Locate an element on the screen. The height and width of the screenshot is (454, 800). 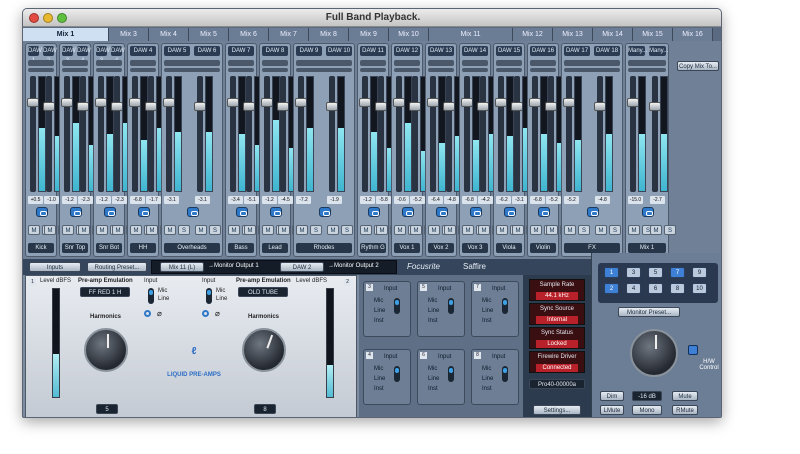
channel-source-label: DAW 16 is located at coordinates (543, 51).